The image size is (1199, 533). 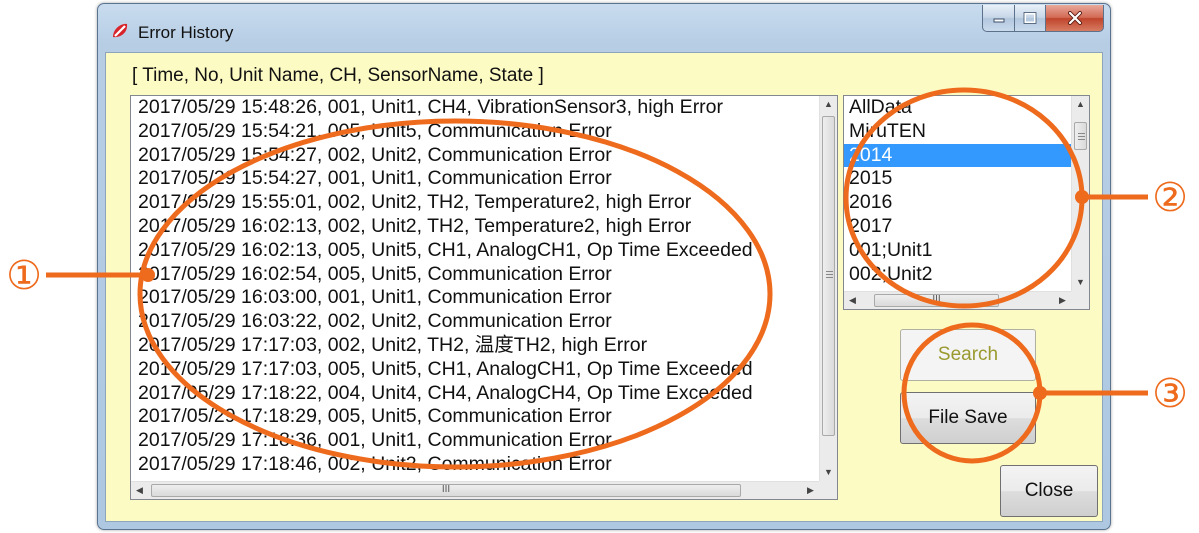 I want to click on filter-scrollbar-thumb, so click(x=1080, y=136).